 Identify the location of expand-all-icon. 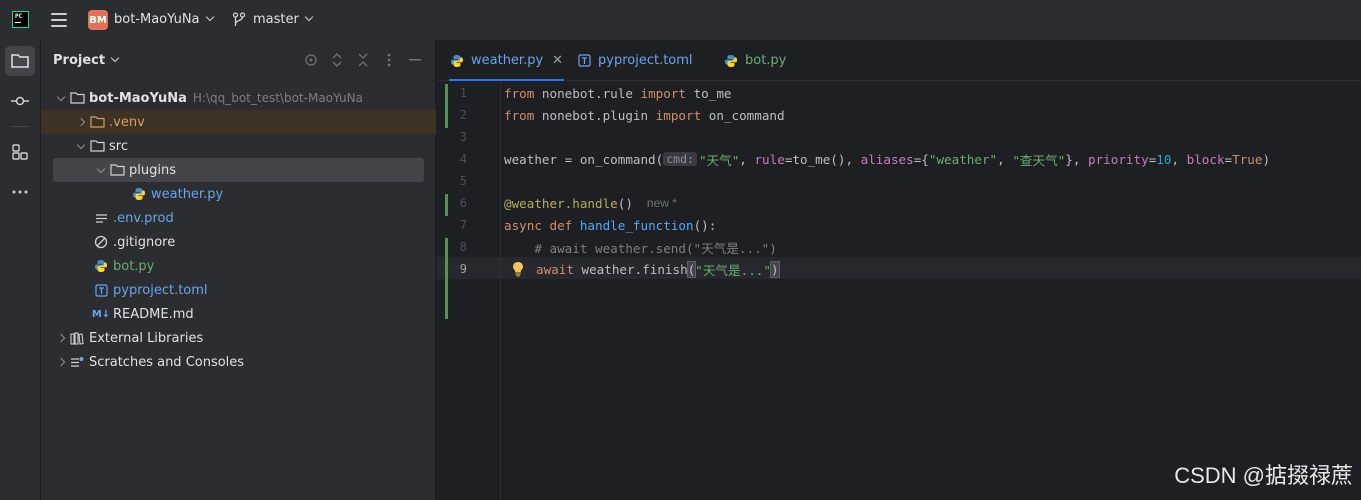
(337, 60).